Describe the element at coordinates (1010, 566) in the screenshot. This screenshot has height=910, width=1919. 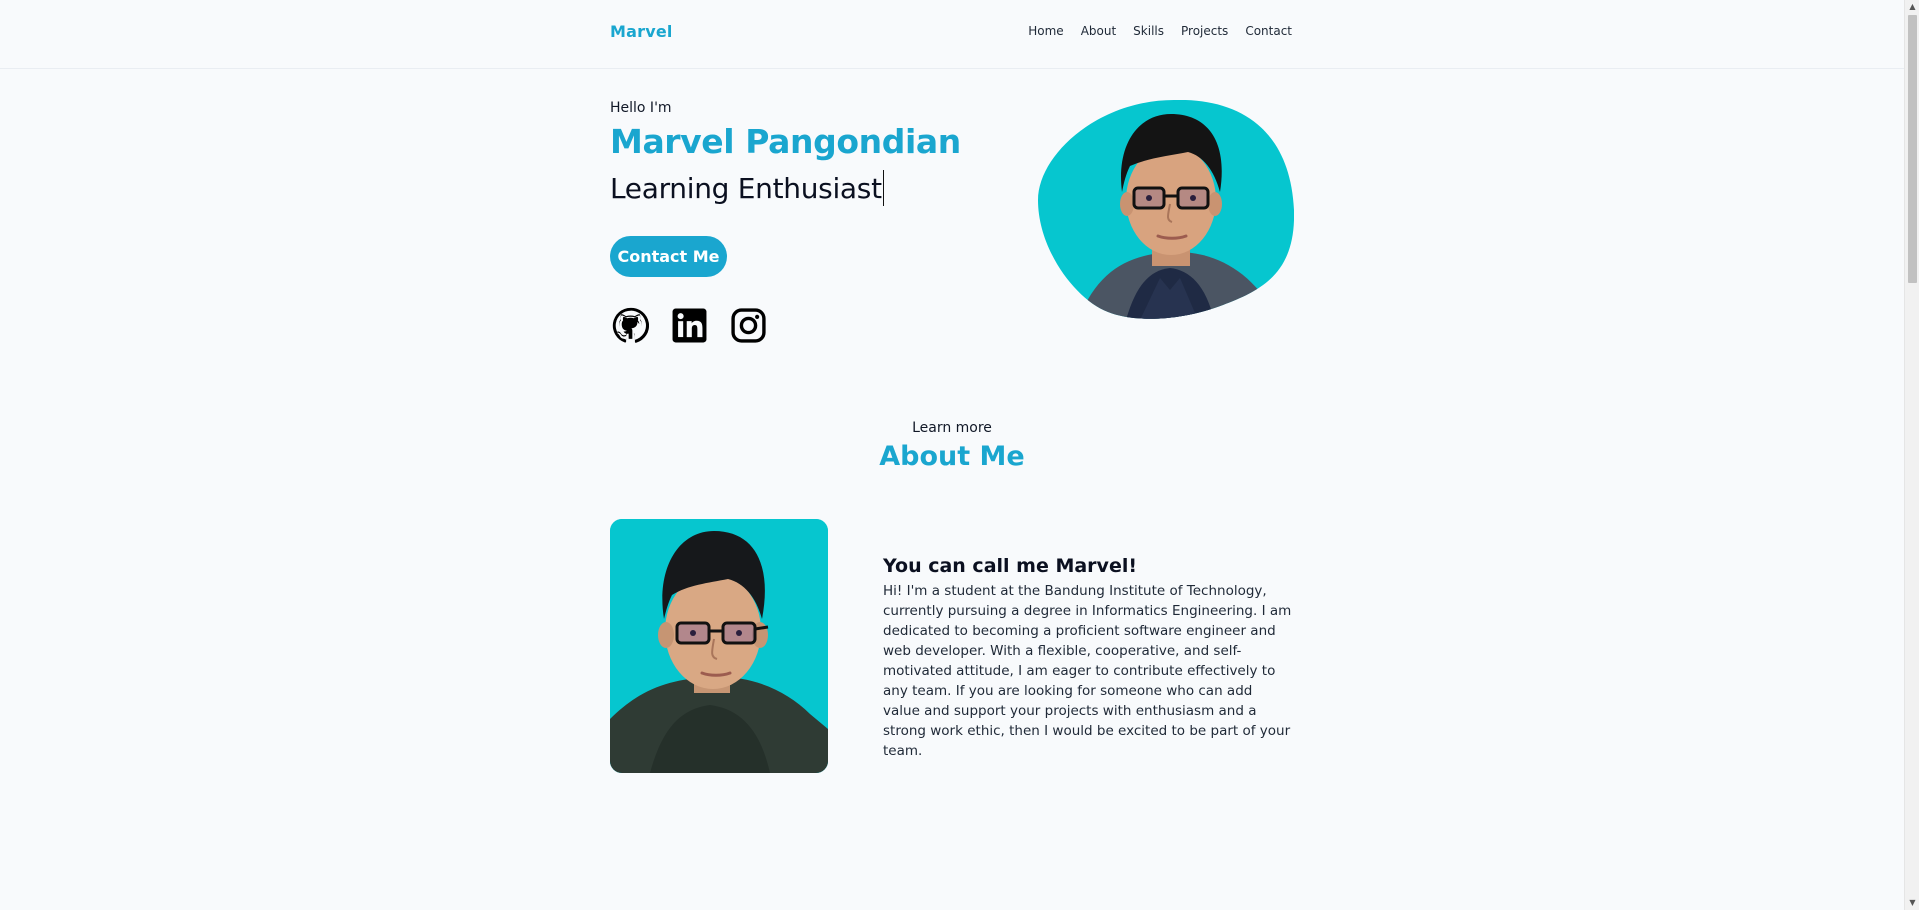
I see `about-heading: You can call me Marvel!` at that location.